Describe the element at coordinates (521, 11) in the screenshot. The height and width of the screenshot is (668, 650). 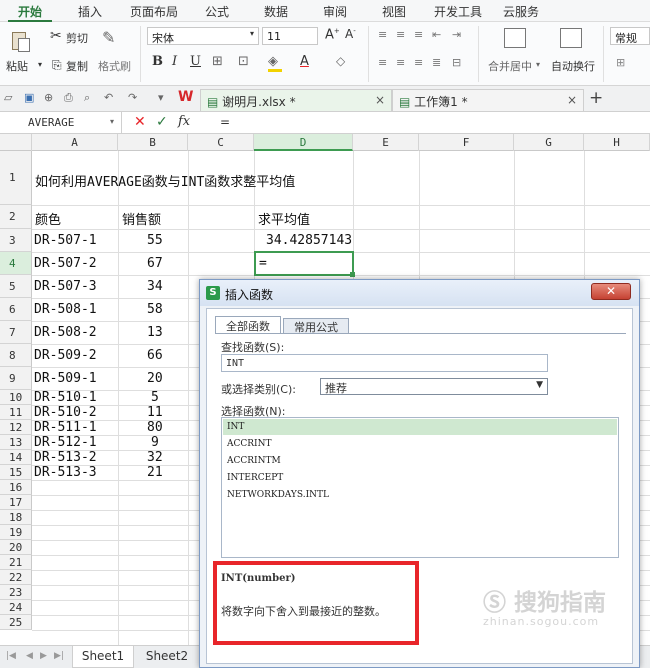
I see `tab-cloud: 云服务` at that location.